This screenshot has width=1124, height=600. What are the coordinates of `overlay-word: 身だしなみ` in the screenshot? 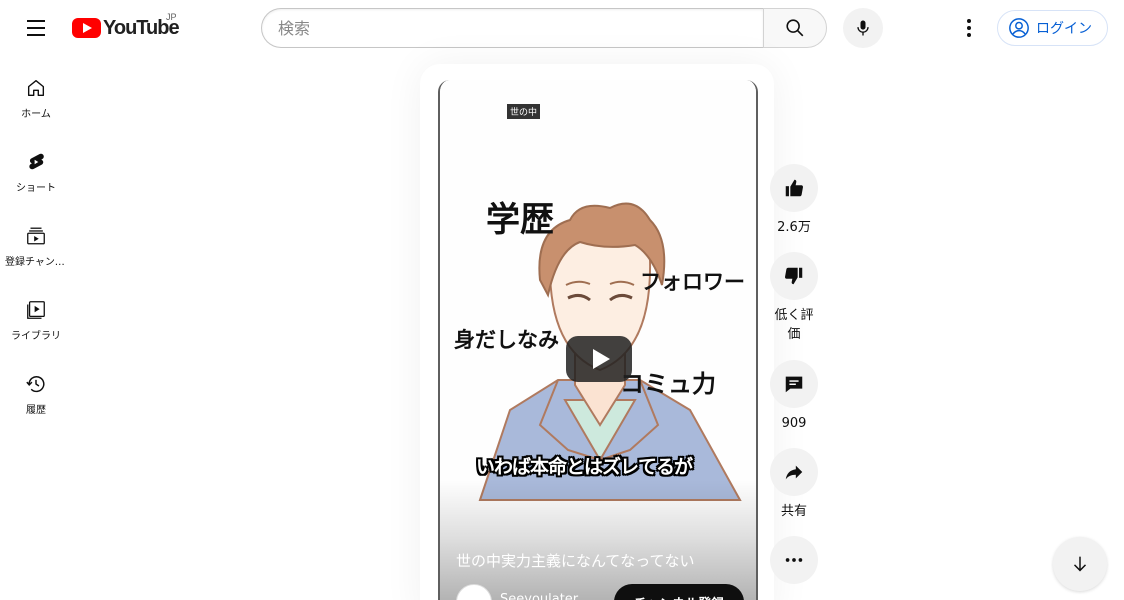 It's located at (506, 340).